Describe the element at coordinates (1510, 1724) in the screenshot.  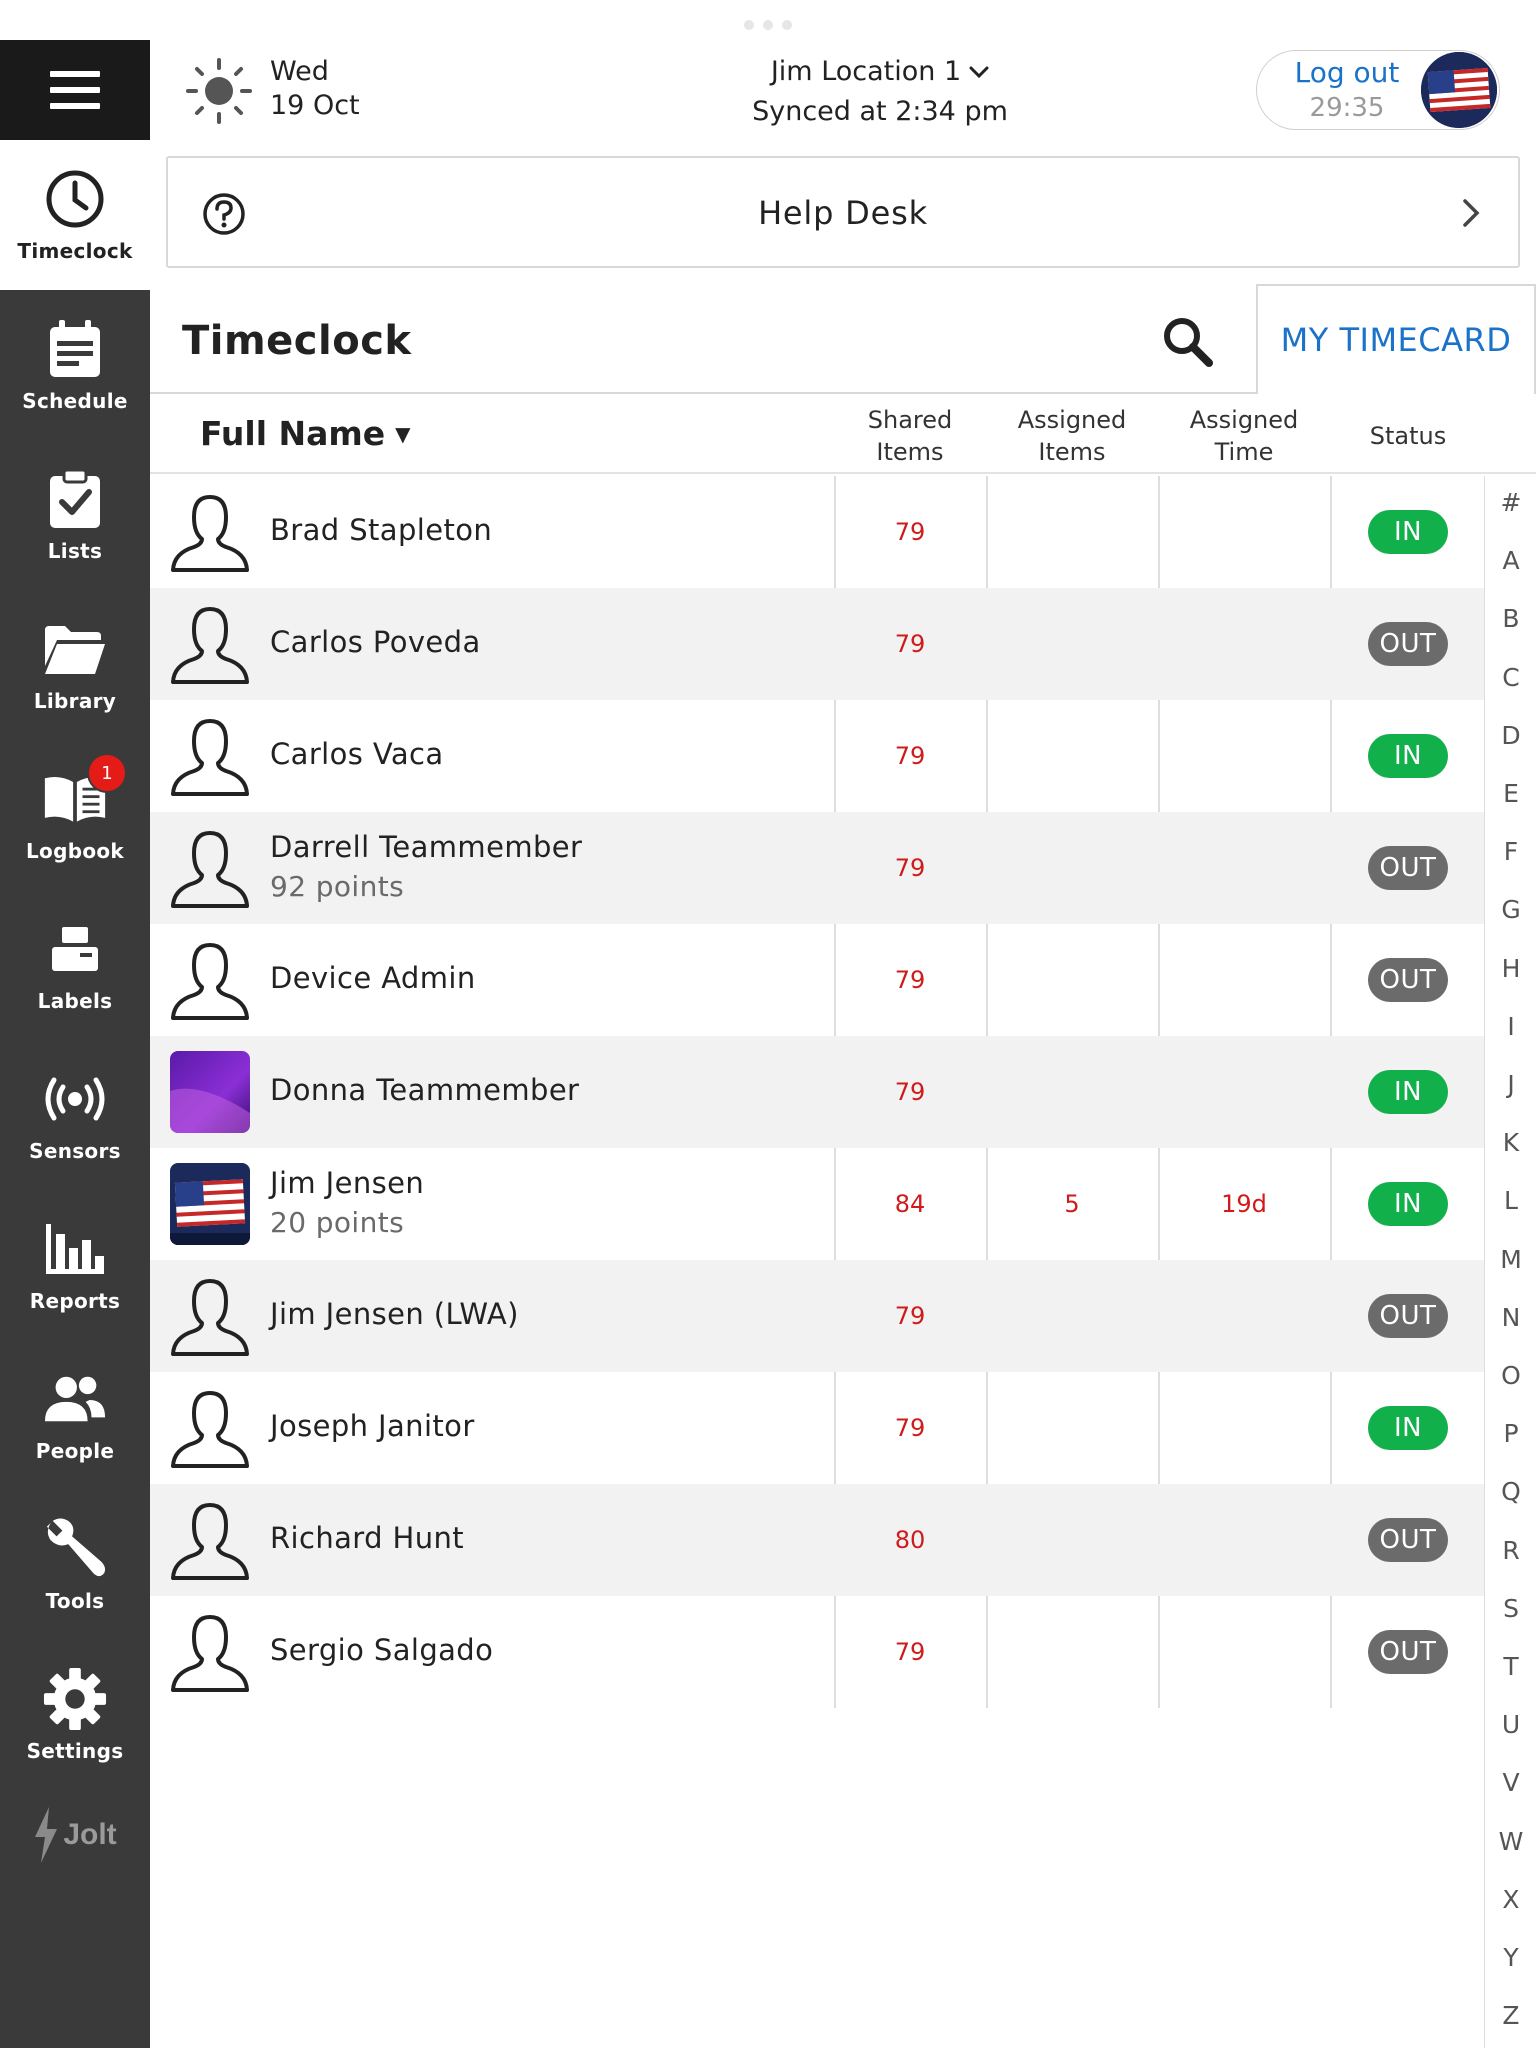
I see `alpha-index-letter: U` at that location.